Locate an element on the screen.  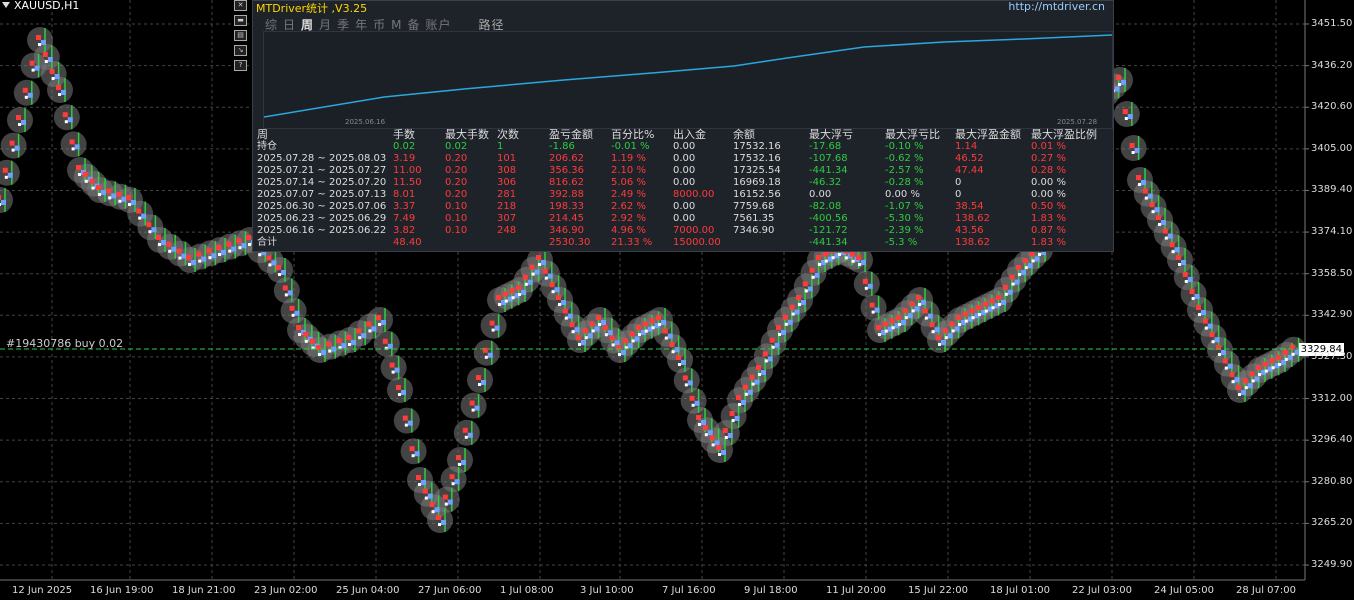
stats-cell: 17532.16 is located at coordinates (757, 158).